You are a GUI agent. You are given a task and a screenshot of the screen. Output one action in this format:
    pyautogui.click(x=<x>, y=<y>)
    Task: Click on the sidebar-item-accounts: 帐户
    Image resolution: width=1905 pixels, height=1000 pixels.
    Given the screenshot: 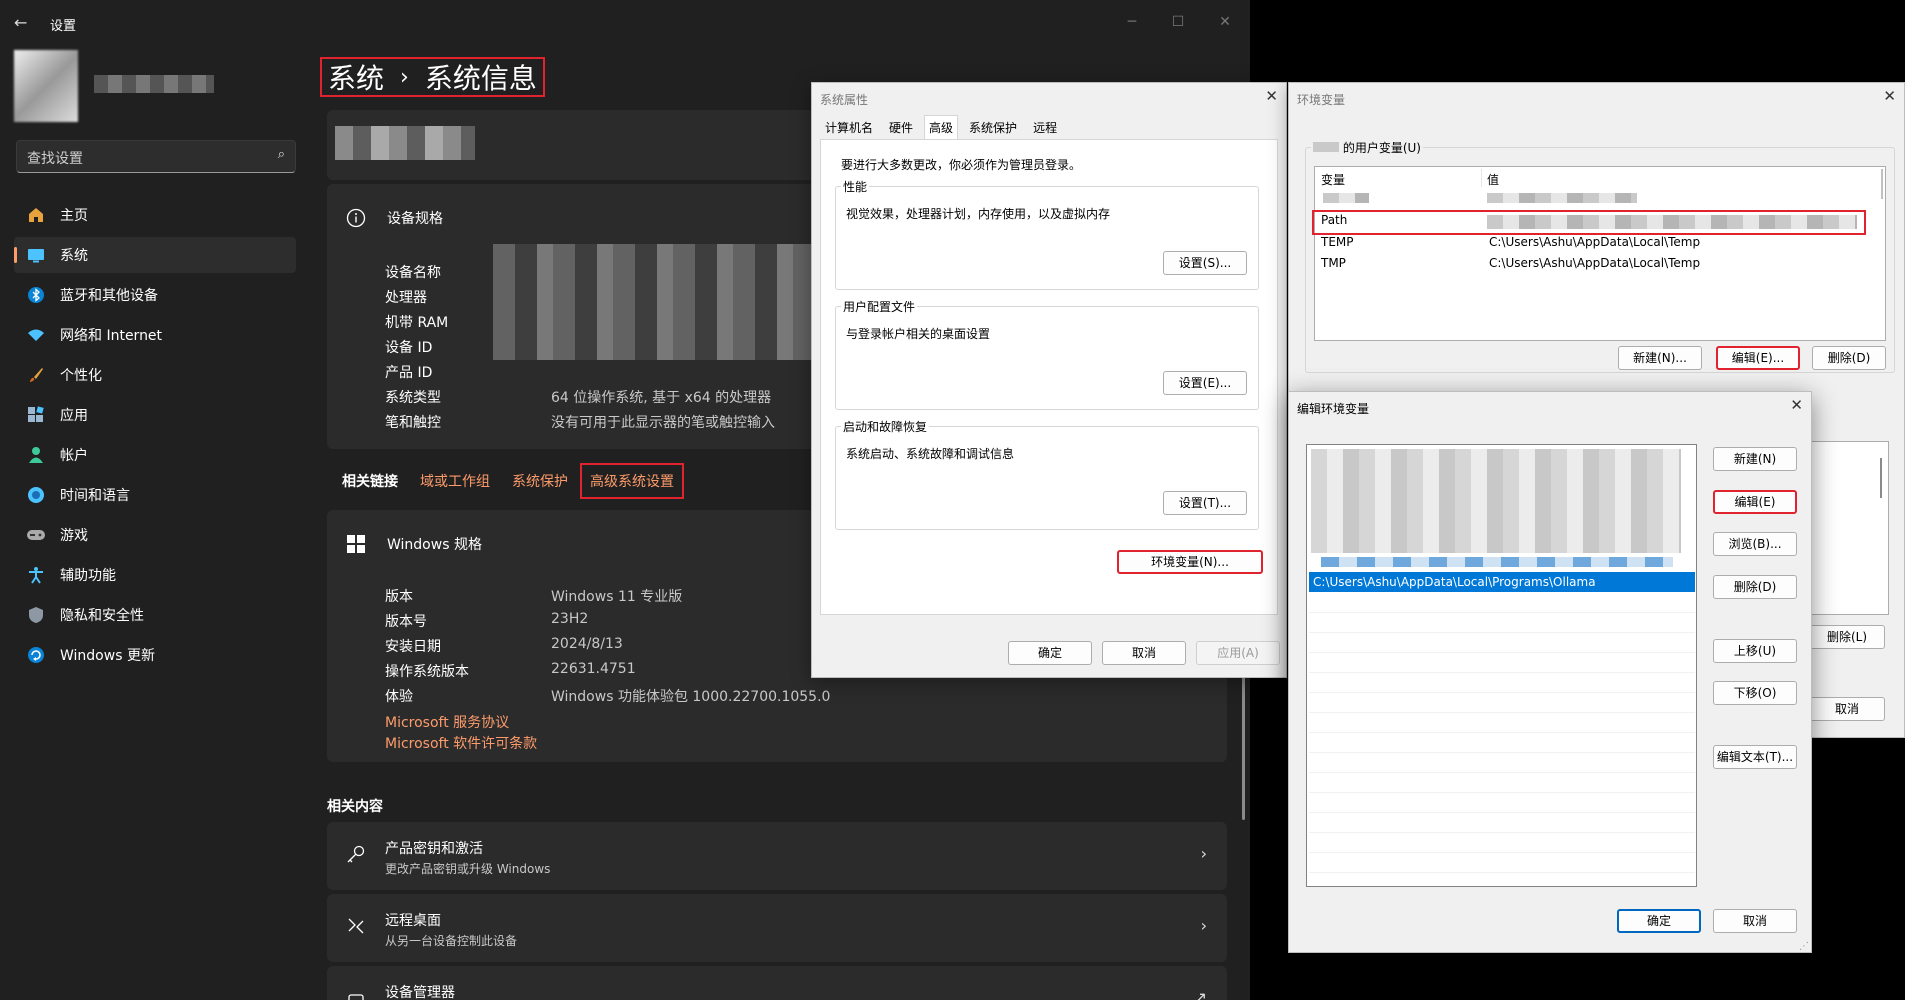 What is the action you would take?
    pyautogui.click(x=155, y=455)
    